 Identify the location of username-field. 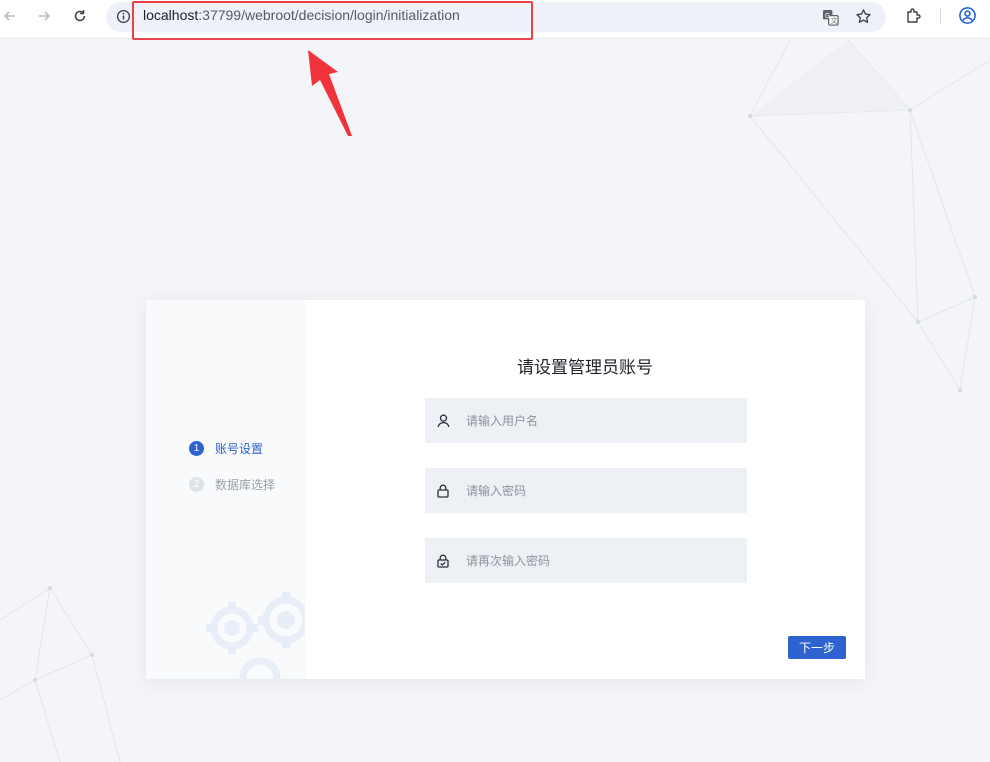
(586, 420).